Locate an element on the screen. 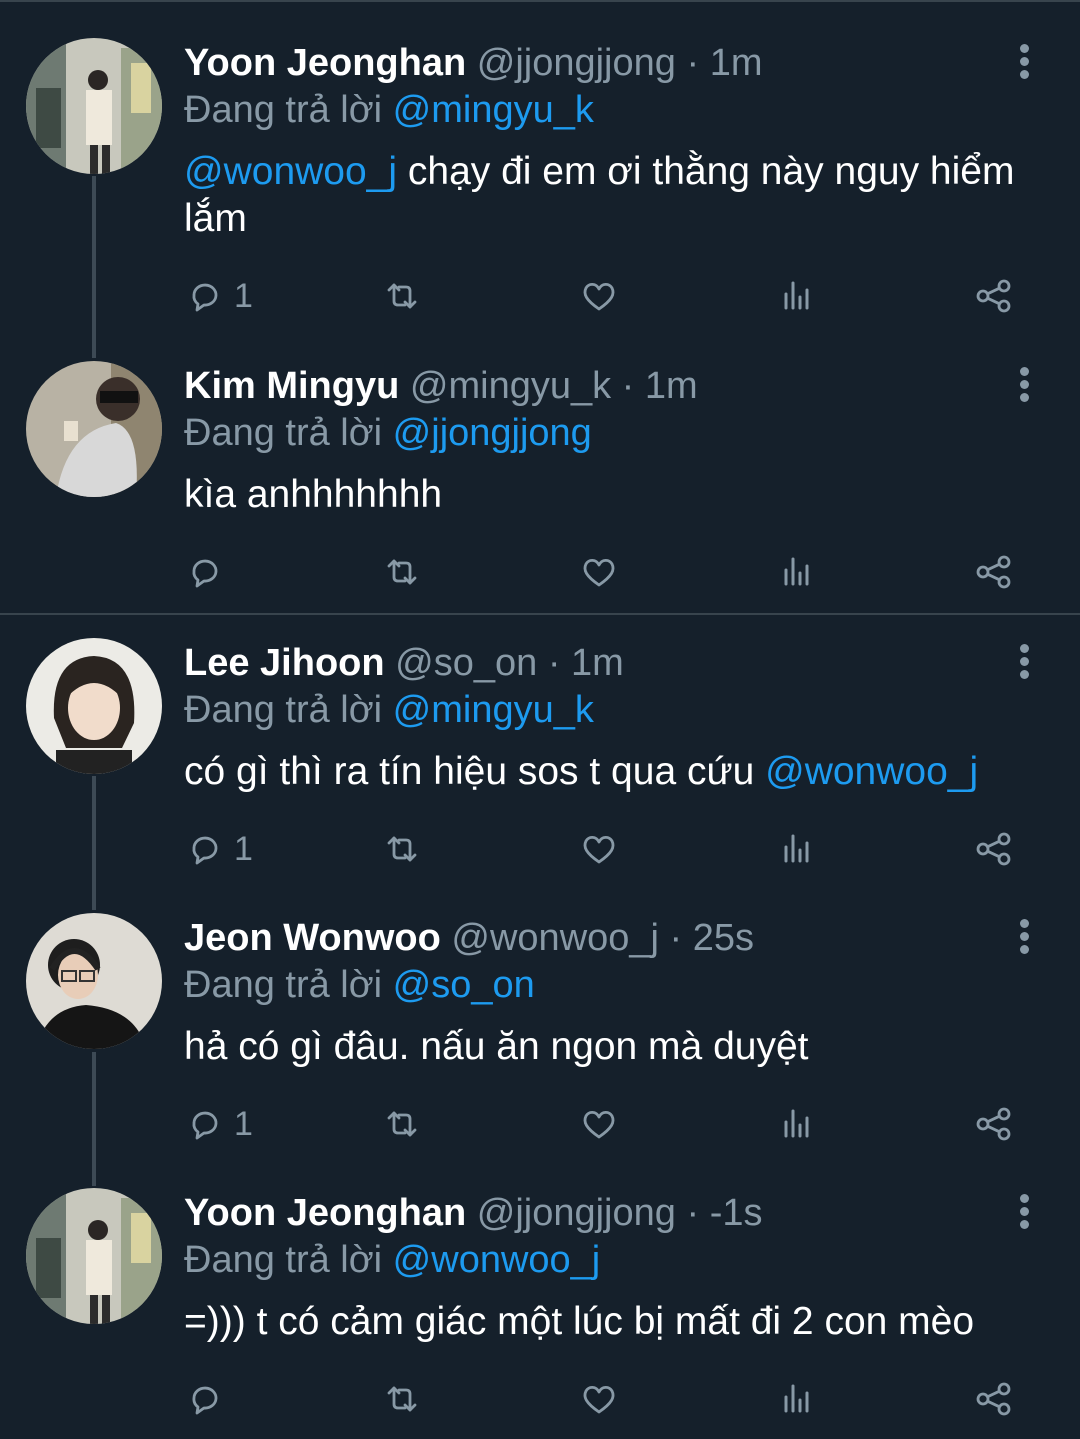  action-bar: 1 is located at coordinates (604, 1124).